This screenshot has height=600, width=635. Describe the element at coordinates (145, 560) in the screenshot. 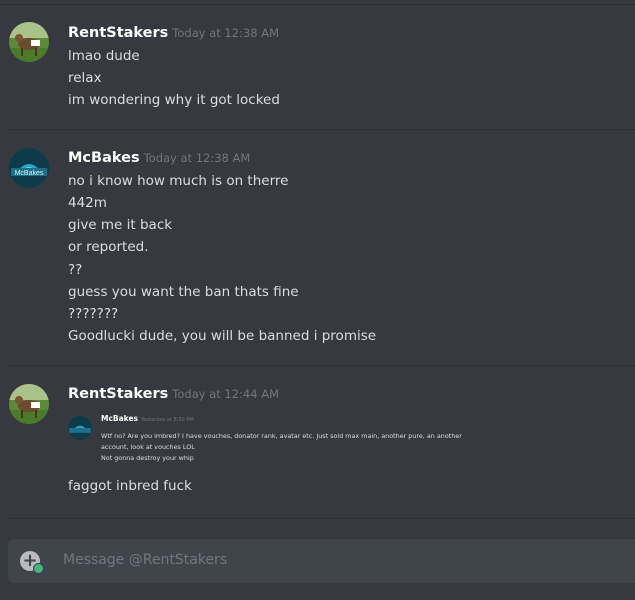

I see `message-input-placeholder: Message @RentStakers` at that location.